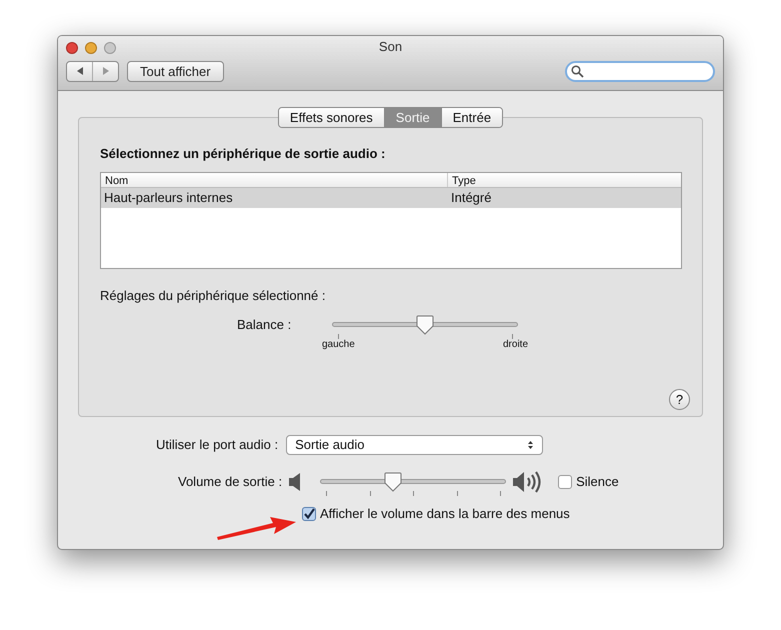 This screenshot has width=781, height=630. Describe the element at coordinates (530, 445) in the screenshot. I see `updown-arrows-icon` at that location.